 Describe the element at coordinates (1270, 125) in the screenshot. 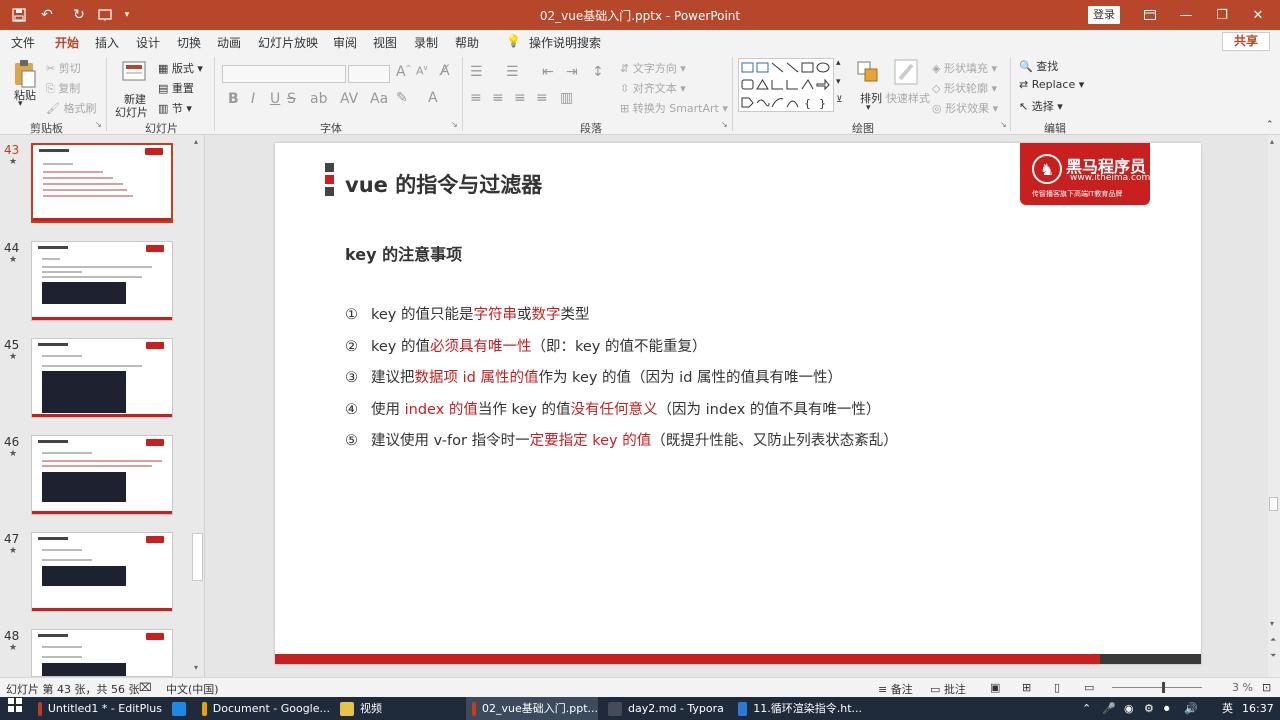

I see `collapse-ribbon-icon: ⌃` at that location.